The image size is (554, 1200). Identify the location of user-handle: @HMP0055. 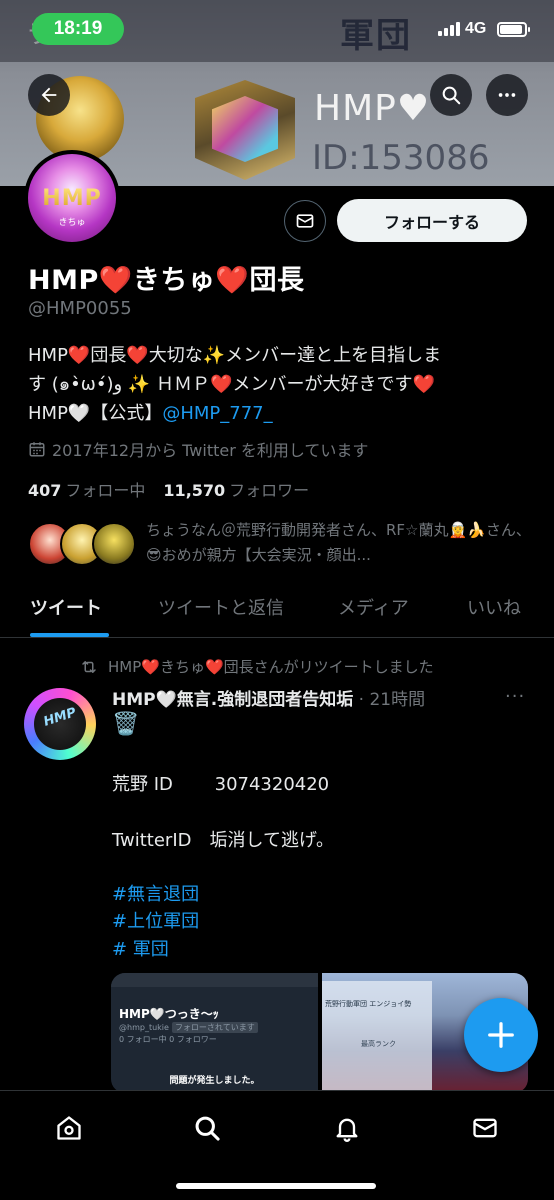
(80, 308).